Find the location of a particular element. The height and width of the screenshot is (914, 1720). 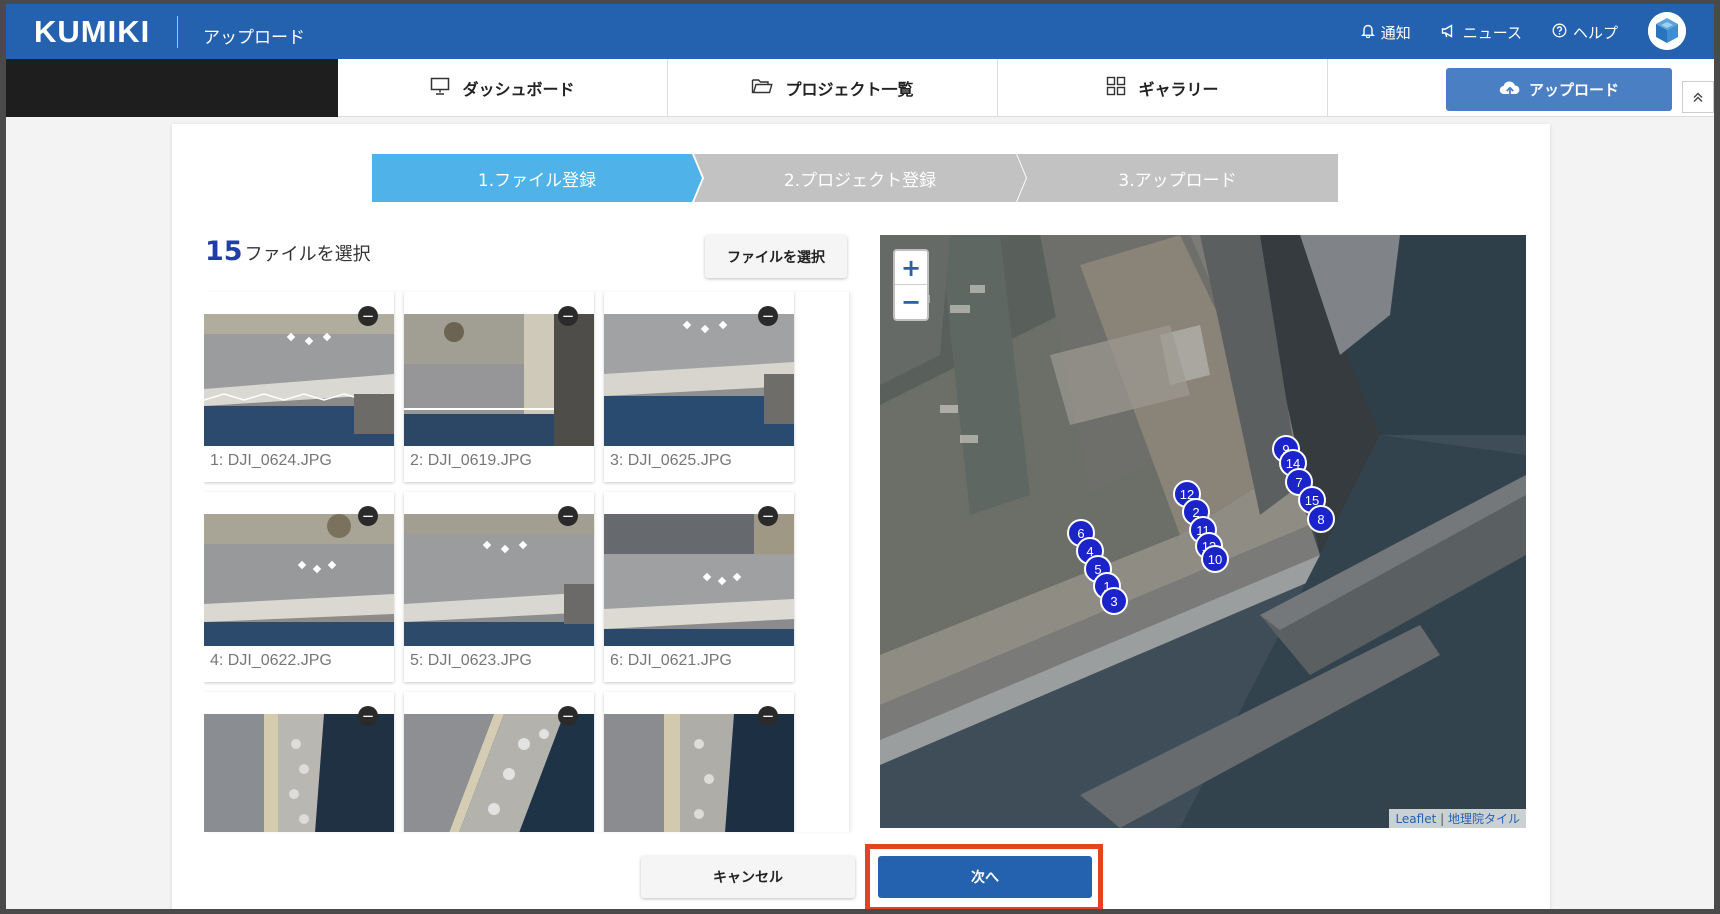

tab-gallery: ギャラリー is located at coordinates (1163, 88).